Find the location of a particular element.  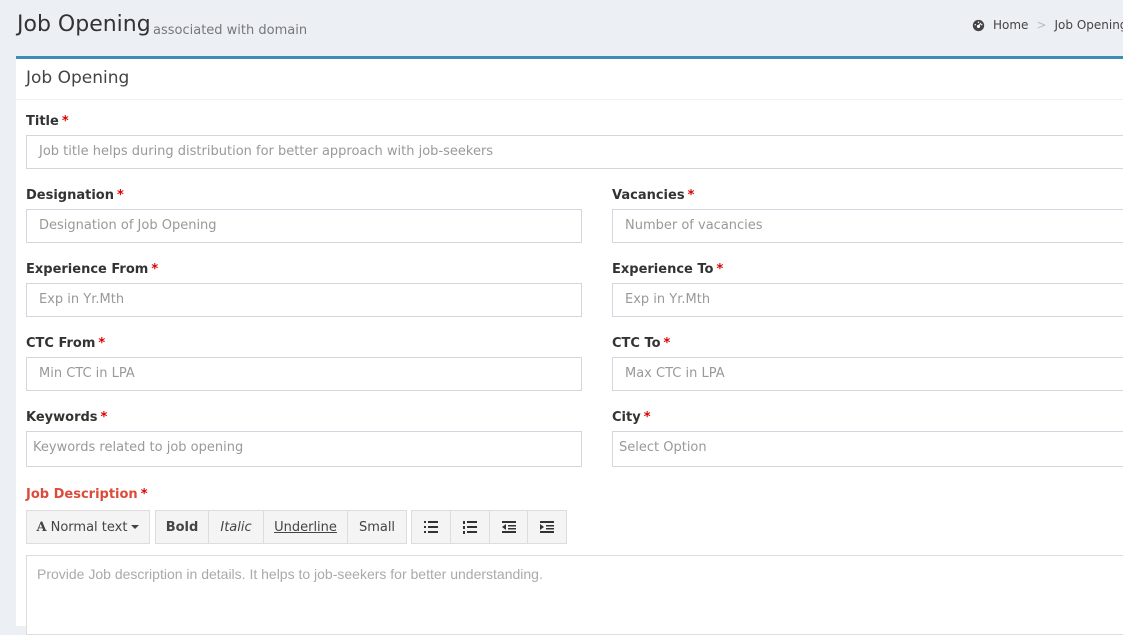

experience-from-input: Exp in Yr.Mth is located at coordinates (304, 300).